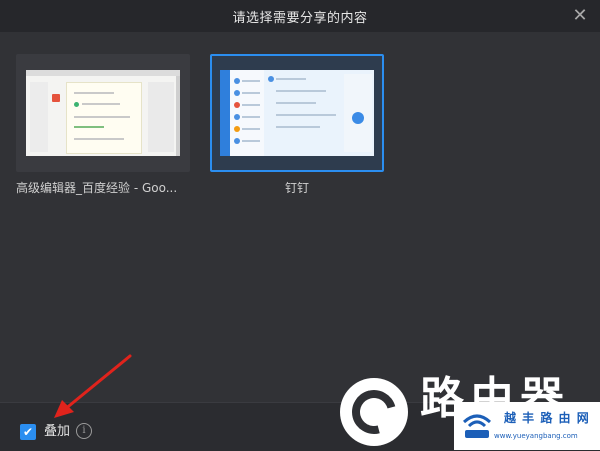 The width and height of the screenshot is (600, 451). I want to click on watermark-logo-icon, so click(374, 412).